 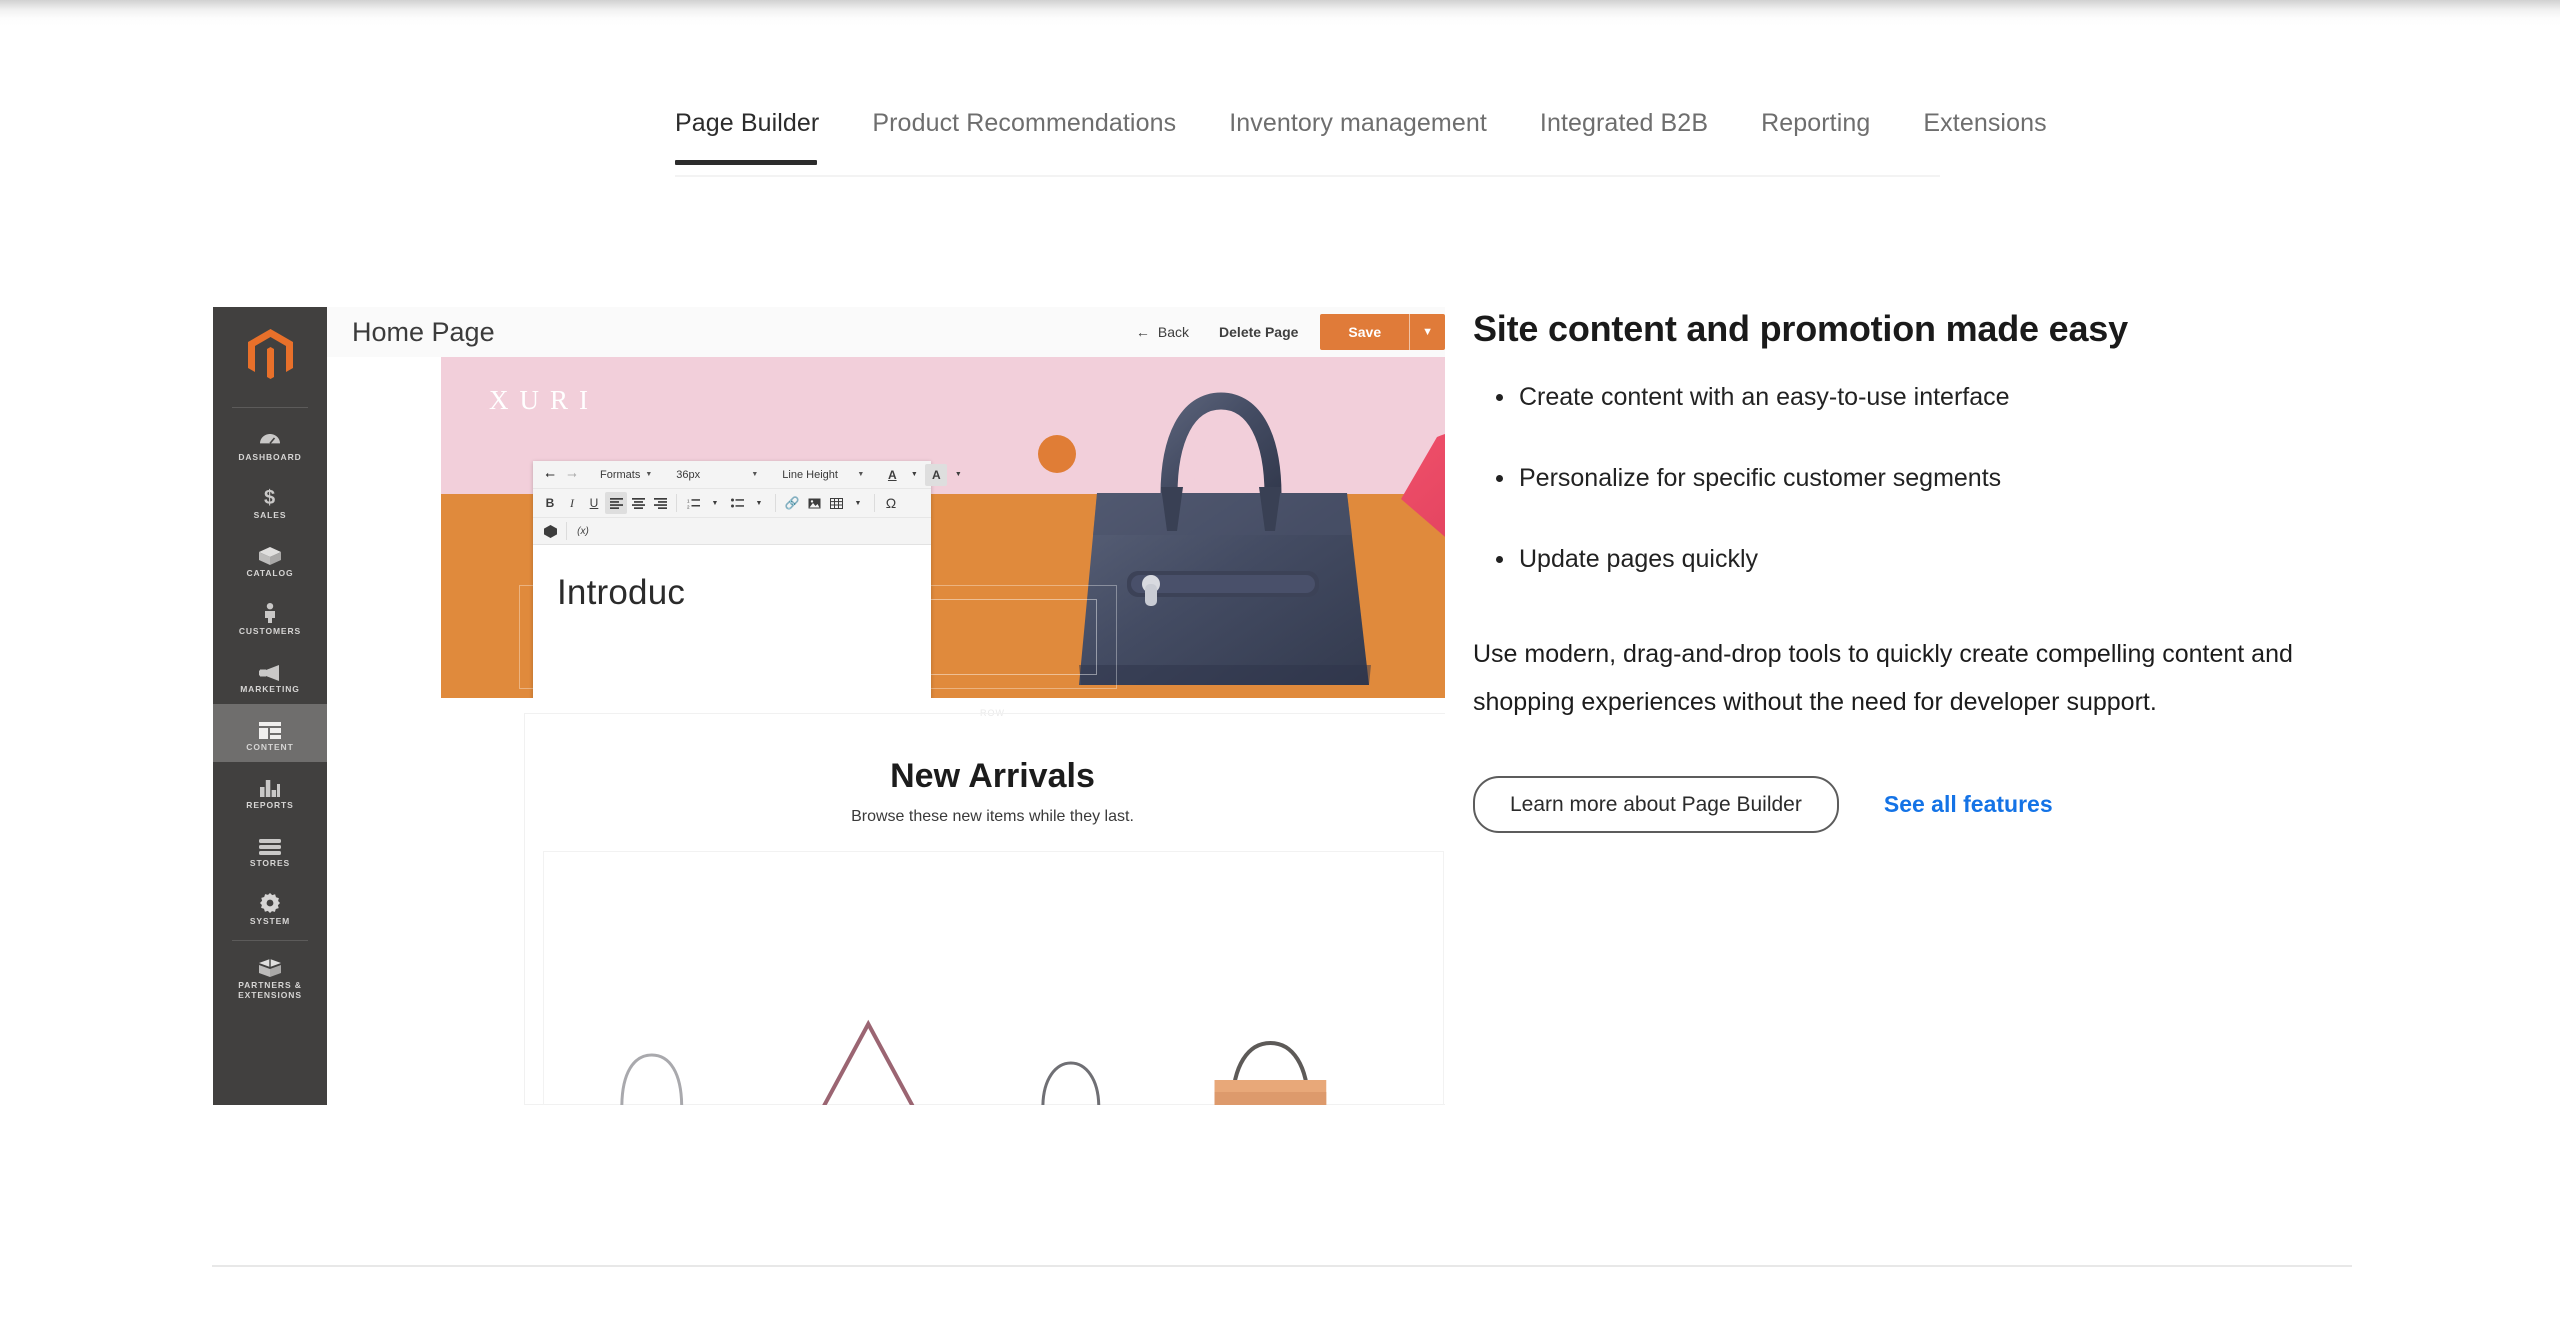 What do you see at coordinates (621, 592) in the screenshot?
I see `editor-content-text: Introduc` at bounding box center [621, 592].